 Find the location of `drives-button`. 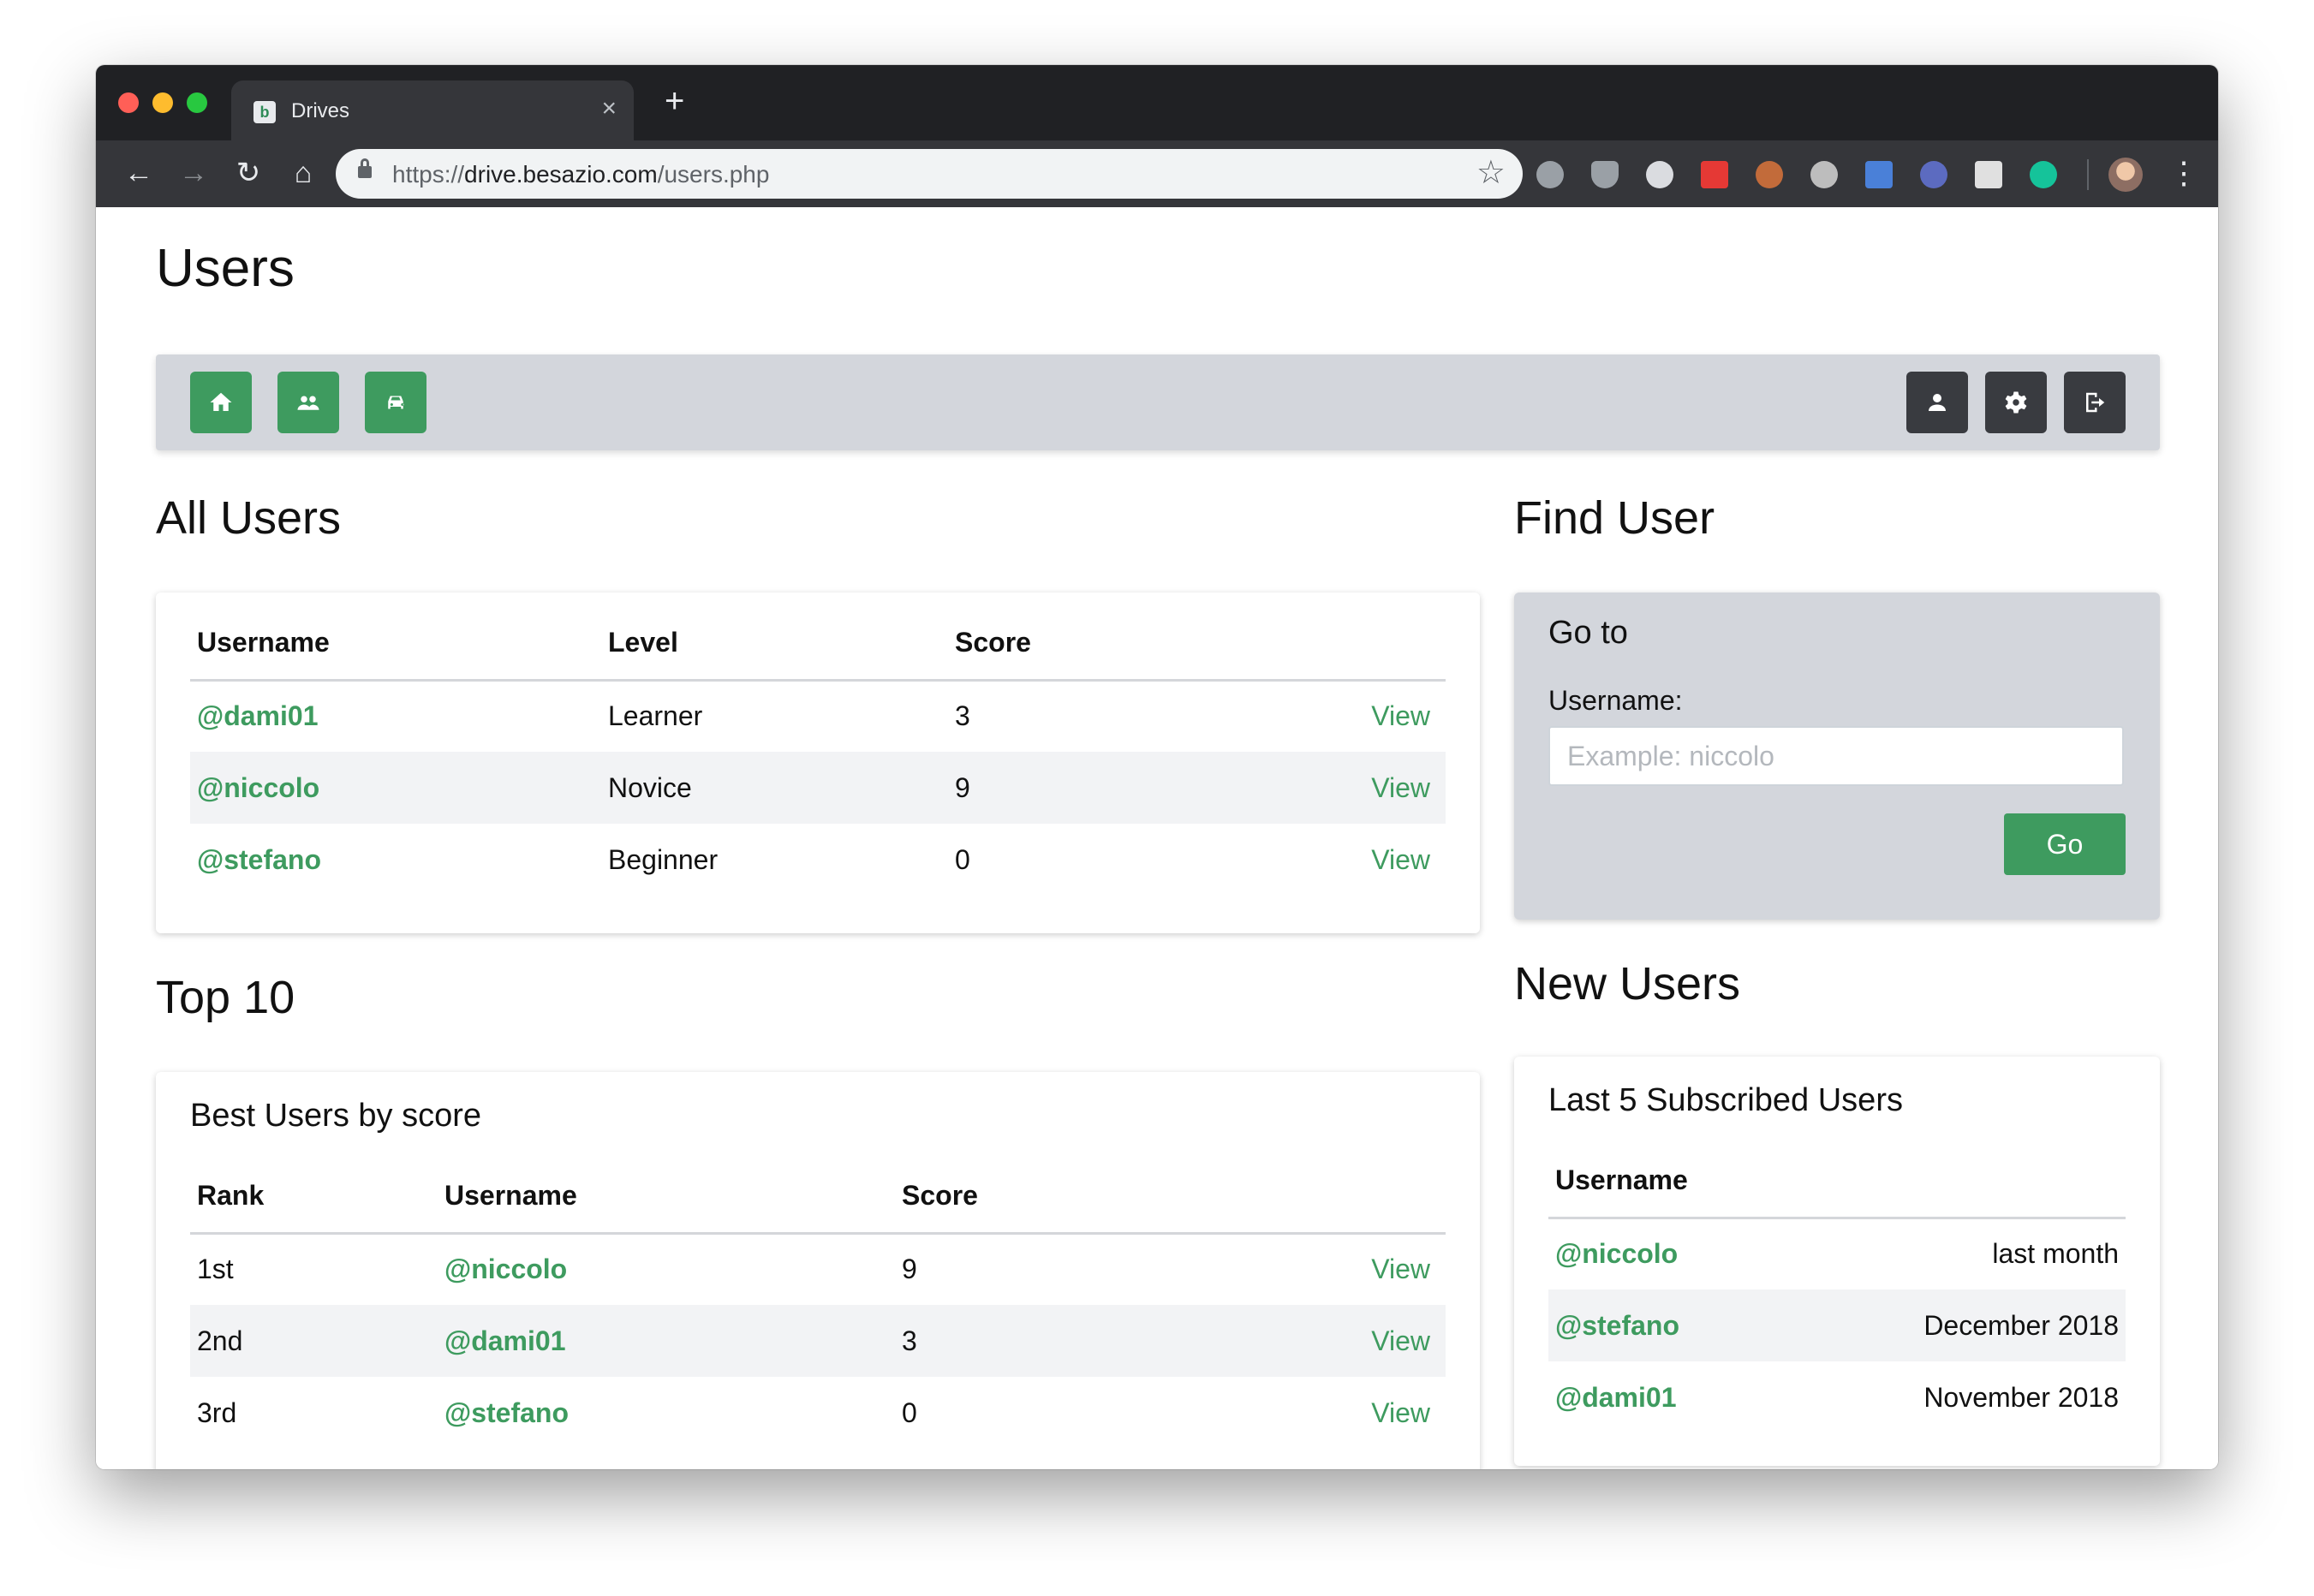

drives-button is located at coordinates (395, 402).